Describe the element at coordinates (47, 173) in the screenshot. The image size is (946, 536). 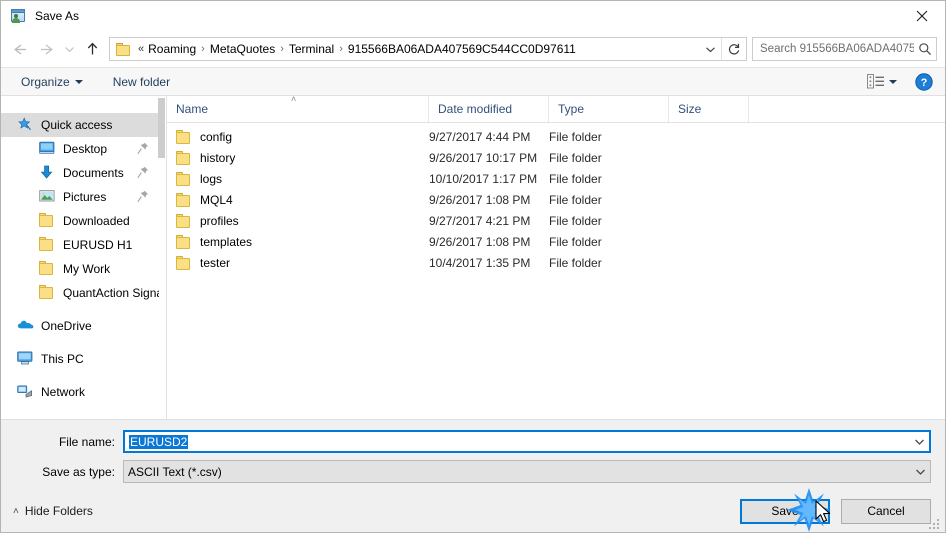
I see `documents-download-icon` at that location.